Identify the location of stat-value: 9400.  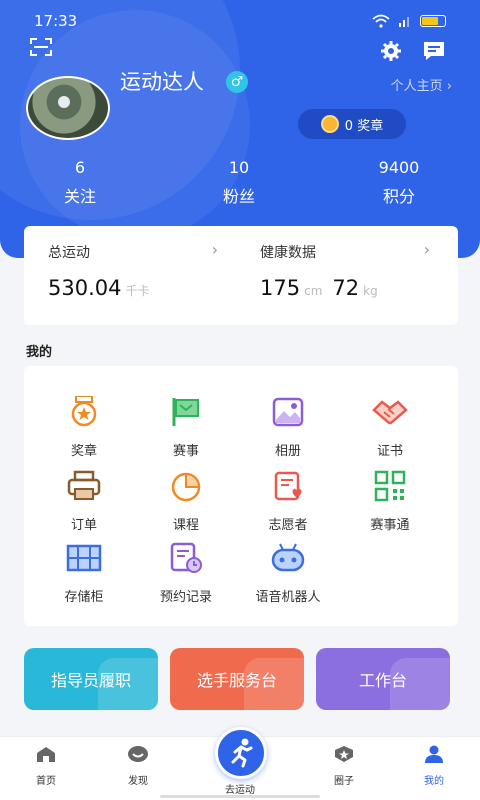
(399, 167).